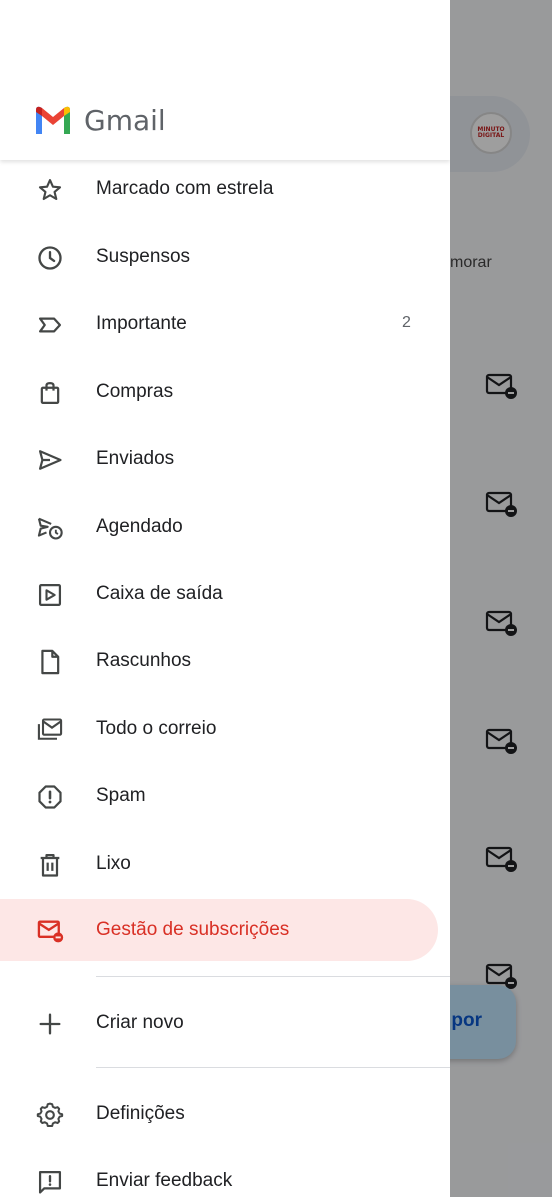  What do you see at coordinates (140, 1022) in the screenshot?
I see `nav-item-label: Criar novo` at bounding box center [140, 1022].